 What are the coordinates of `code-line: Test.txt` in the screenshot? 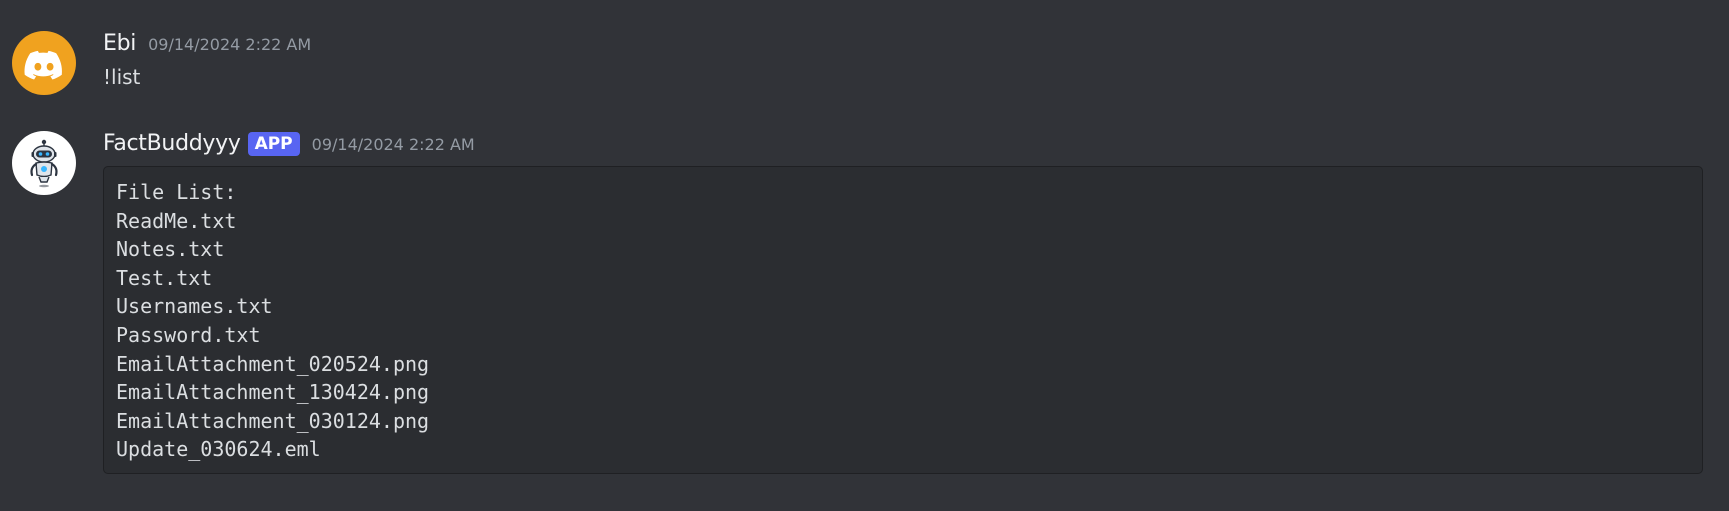 It's located at (164, 277).